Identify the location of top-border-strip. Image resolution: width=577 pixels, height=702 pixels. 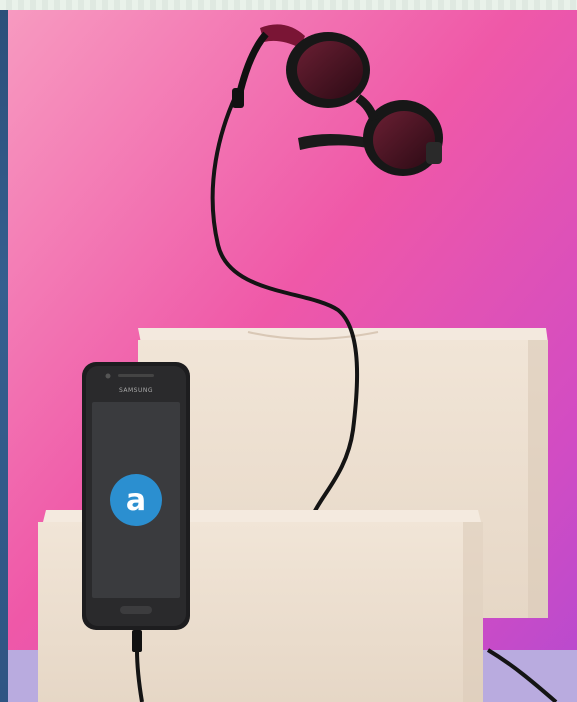
(288, 5).